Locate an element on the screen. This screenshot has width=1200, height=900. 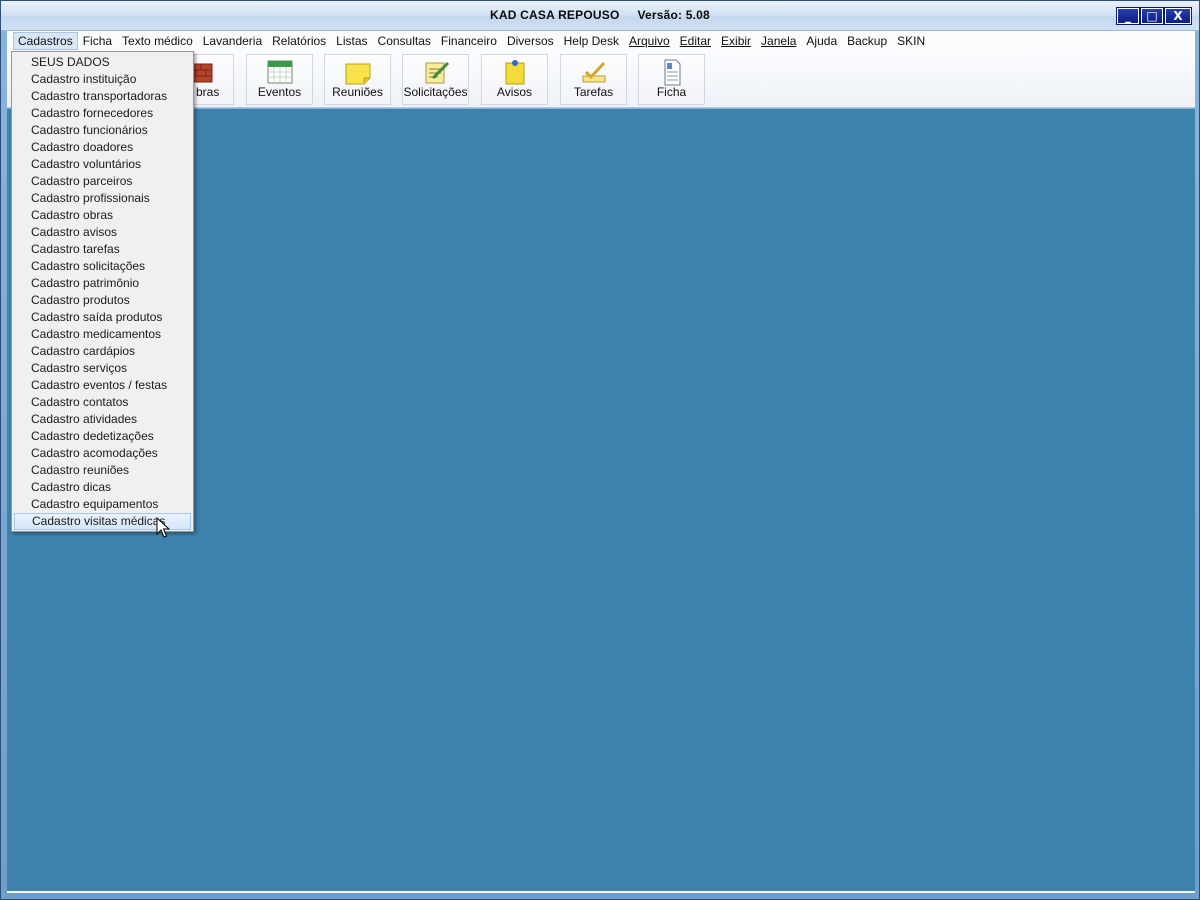
menu-item-cadastro-produtos: Cadastro produtos is located at coordinates (102, 300).